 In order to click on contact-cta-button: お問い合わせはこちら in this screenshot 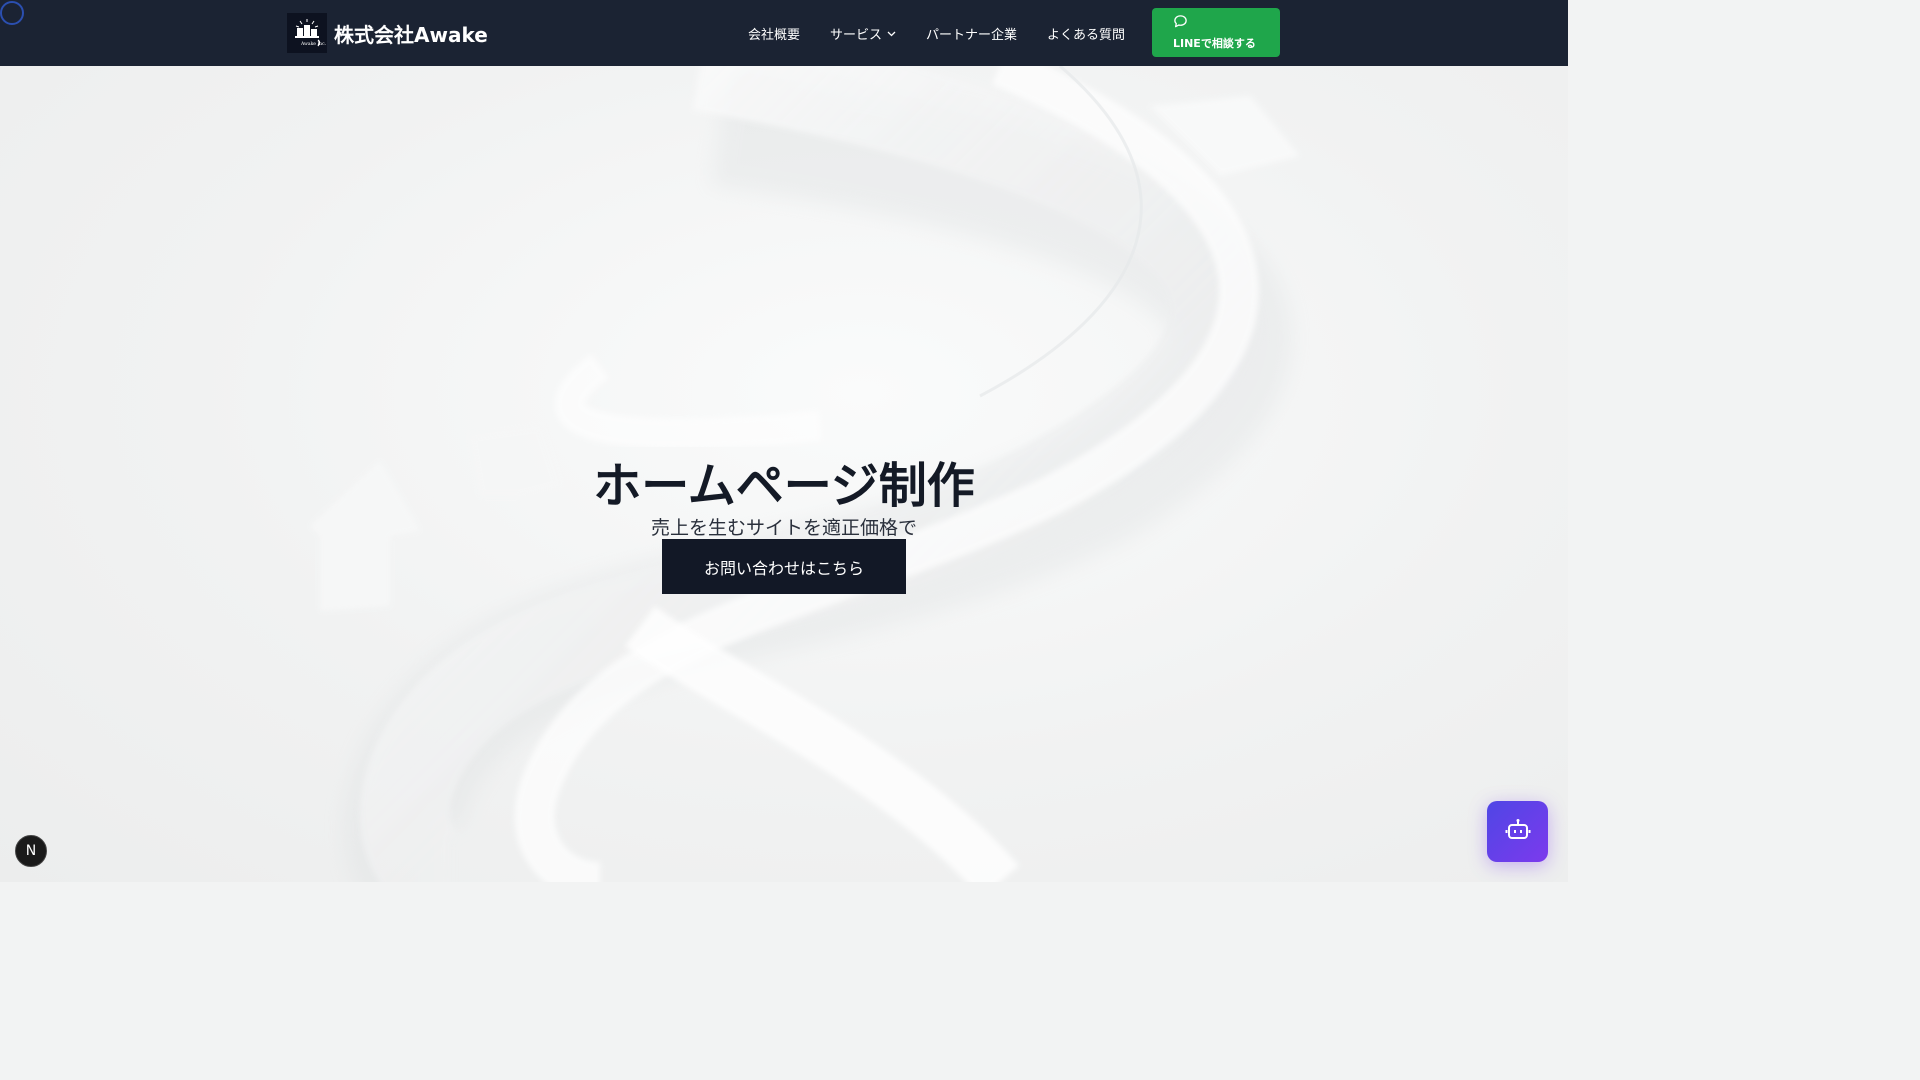, I will do `click(784, 566)`.